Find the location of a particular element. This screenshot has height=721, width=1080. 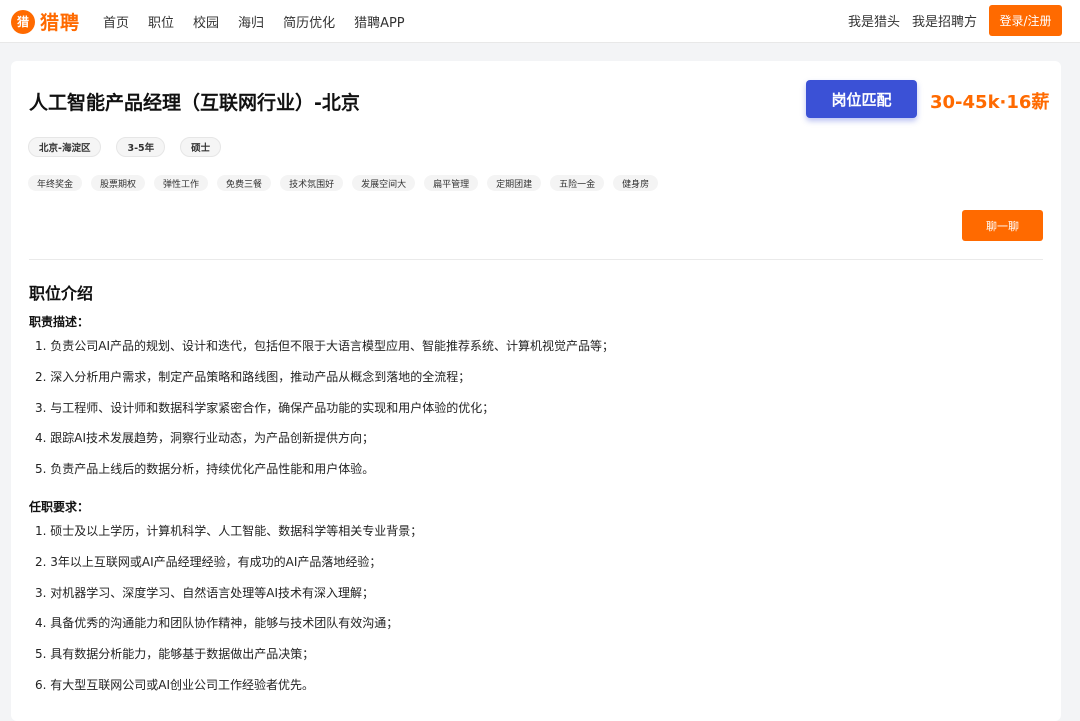

job-title: 人工智能产品经理（互联网行业）-北京 is located at coordinates (194, 103).